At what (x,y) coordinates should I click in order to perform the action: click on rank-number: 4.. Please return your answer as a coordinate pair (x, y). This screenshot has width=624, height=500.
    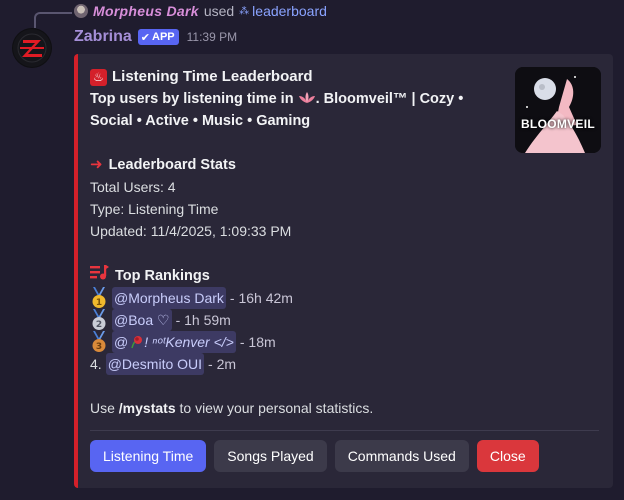
    Looking at the image, I should click on (96, 364).